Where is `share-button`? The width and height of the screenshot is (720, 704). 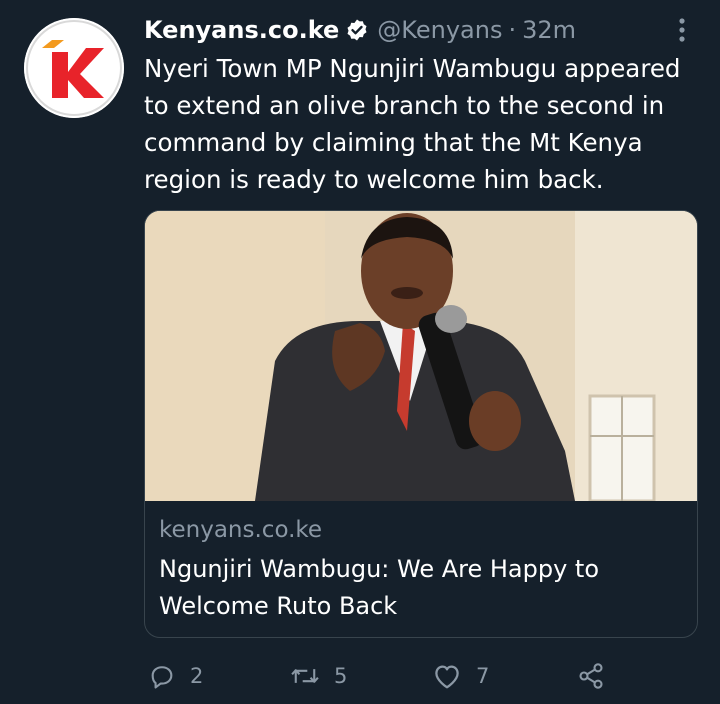 share-button is located at coordinates (591, 676).